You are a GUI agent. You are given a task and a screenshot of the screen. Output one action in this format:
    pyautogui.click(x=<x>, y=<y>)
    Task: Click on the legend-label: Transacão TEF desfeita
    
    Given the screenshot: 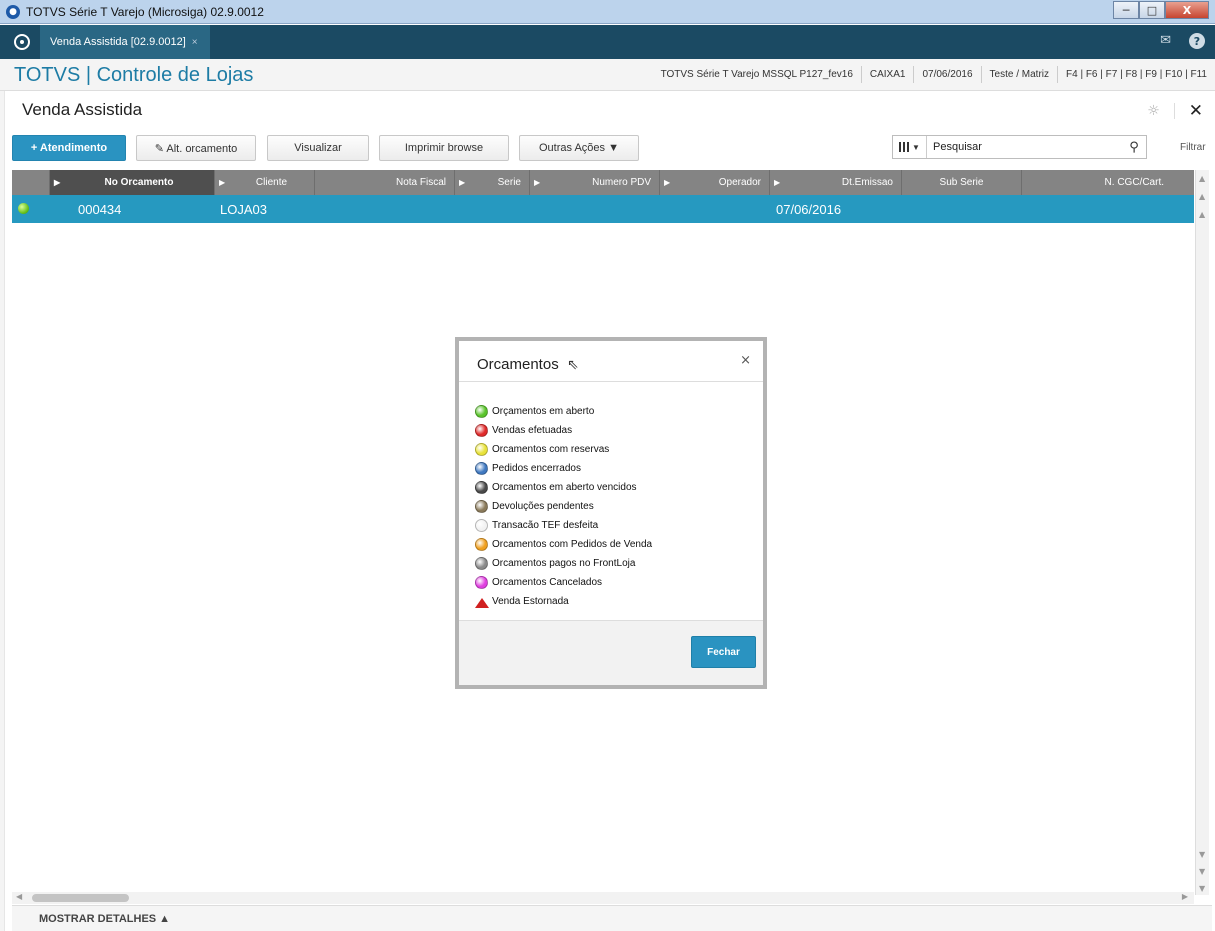 What is the action you would take?
    pyautogui.click(x=545, y=525)
    